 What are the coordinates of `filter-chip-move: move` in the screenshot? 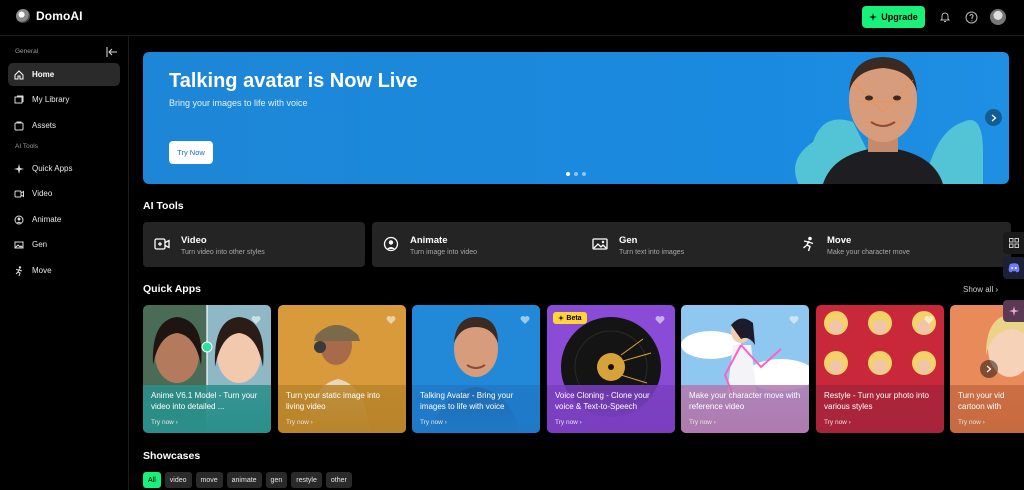 It's located at (209, 480).